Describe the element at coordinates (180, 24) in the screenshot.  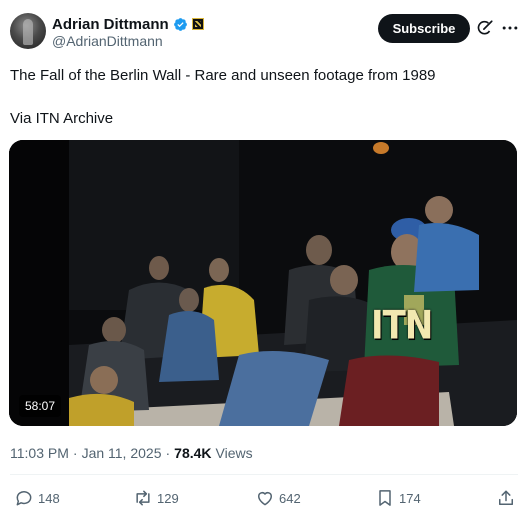
I see `verified-badge-icon` at that location.